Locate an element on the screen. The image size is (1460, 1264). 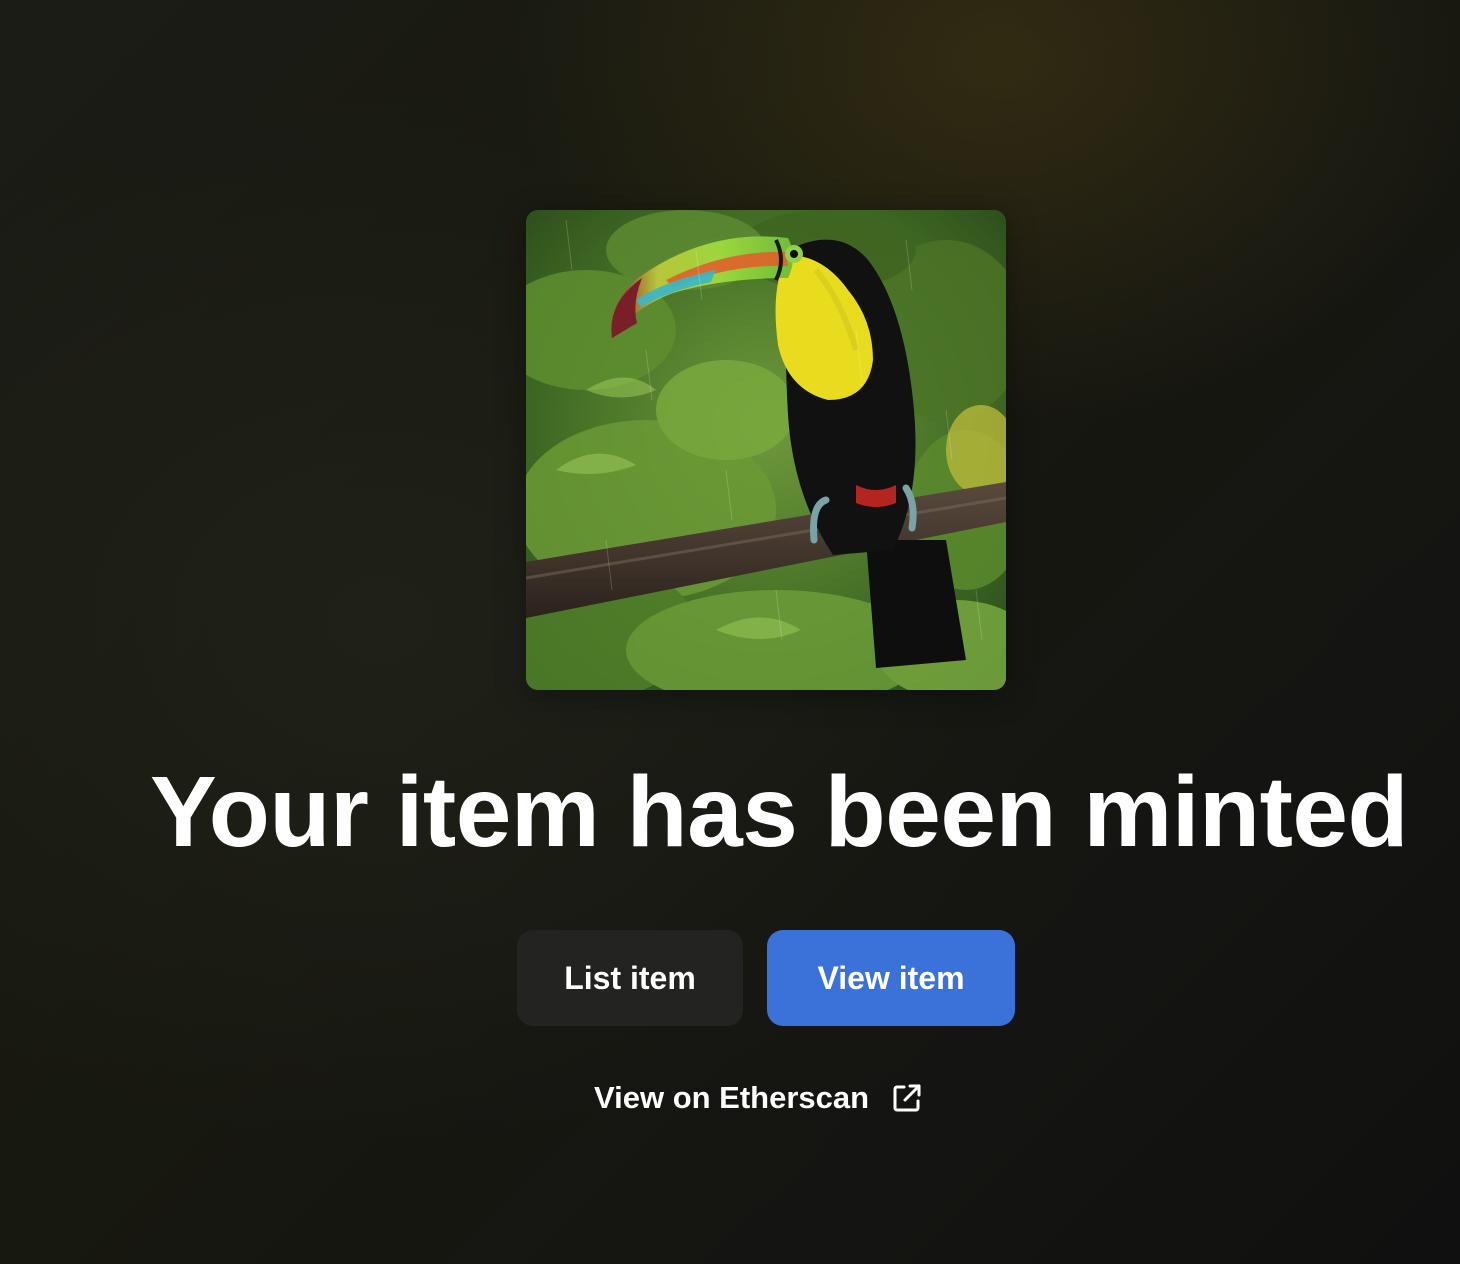
external-link-icon is located at coordinates (907, 1098).